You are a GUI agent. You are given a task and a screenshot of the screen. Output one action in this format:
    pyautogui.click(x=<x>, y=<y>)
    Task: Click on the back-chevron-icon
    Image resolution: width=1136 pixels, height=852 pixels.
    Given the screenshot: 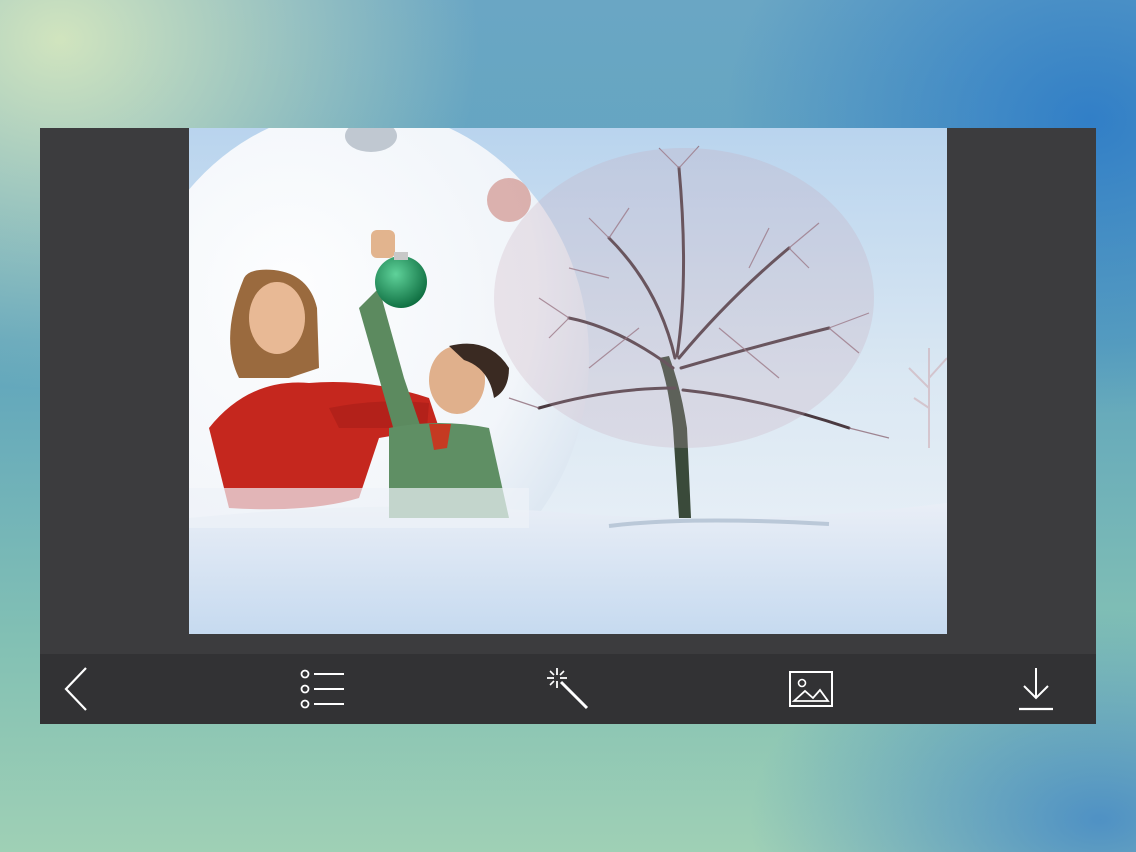 What is the action you would take?
    pyautogui.click(x=75, y=689)
    